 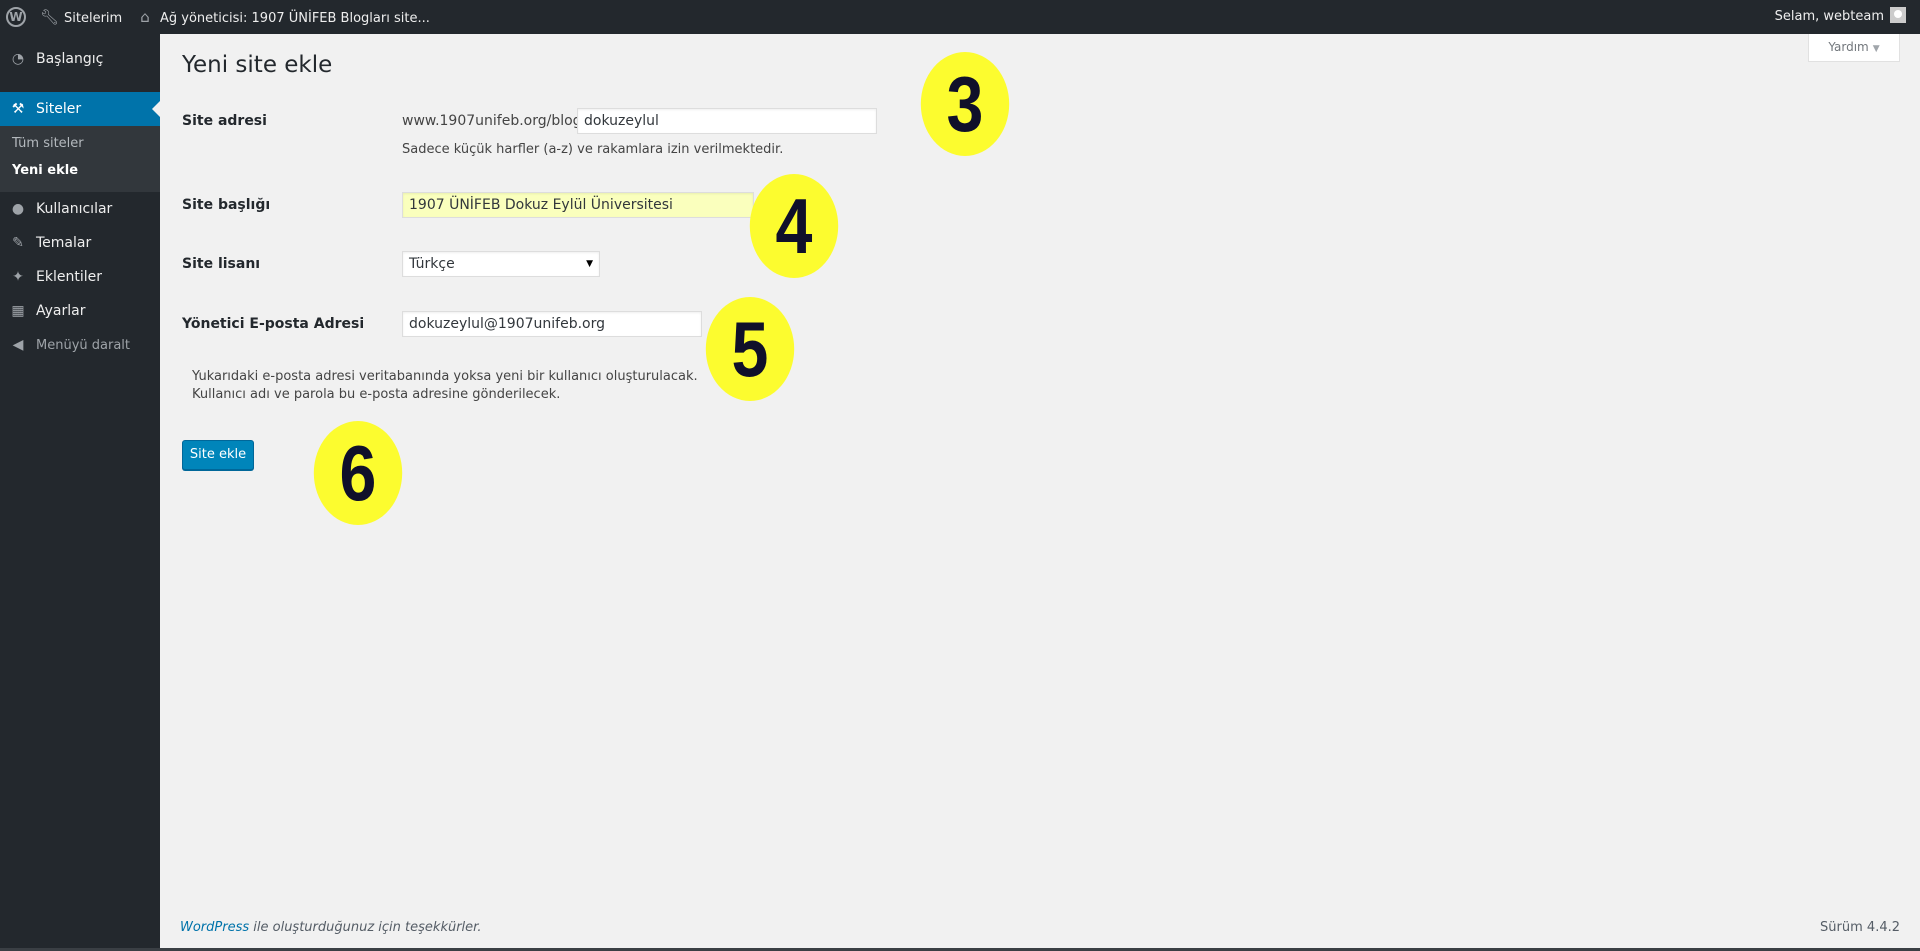 I want to click on sites-submenu: Tüm siteler Yeni ekle, so click(x=80, y=159).